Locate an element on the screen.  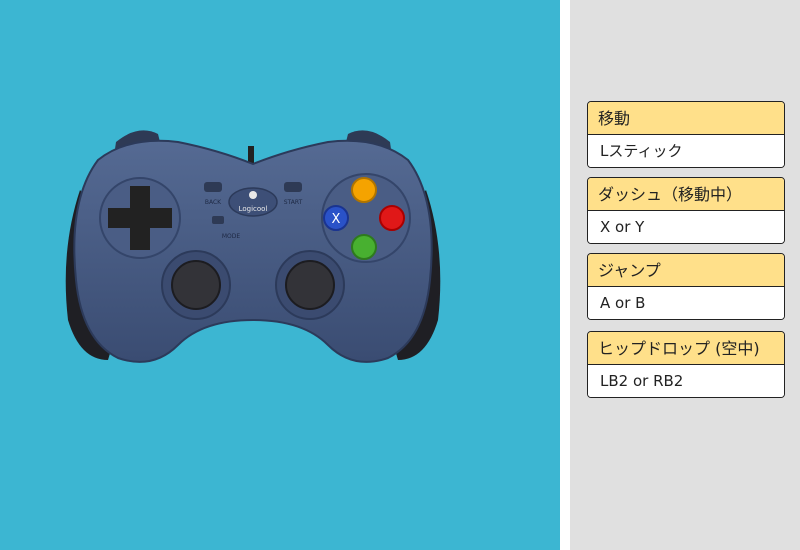
control-input-label: X or Y is located at coordinates (686, 227).